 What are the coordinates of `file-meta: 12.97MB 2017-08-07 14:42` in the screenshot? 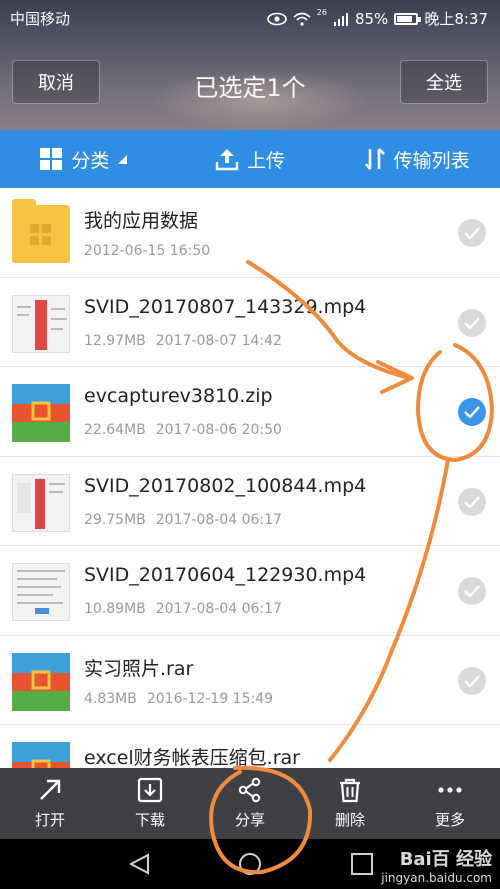 It's located at (183, 341).